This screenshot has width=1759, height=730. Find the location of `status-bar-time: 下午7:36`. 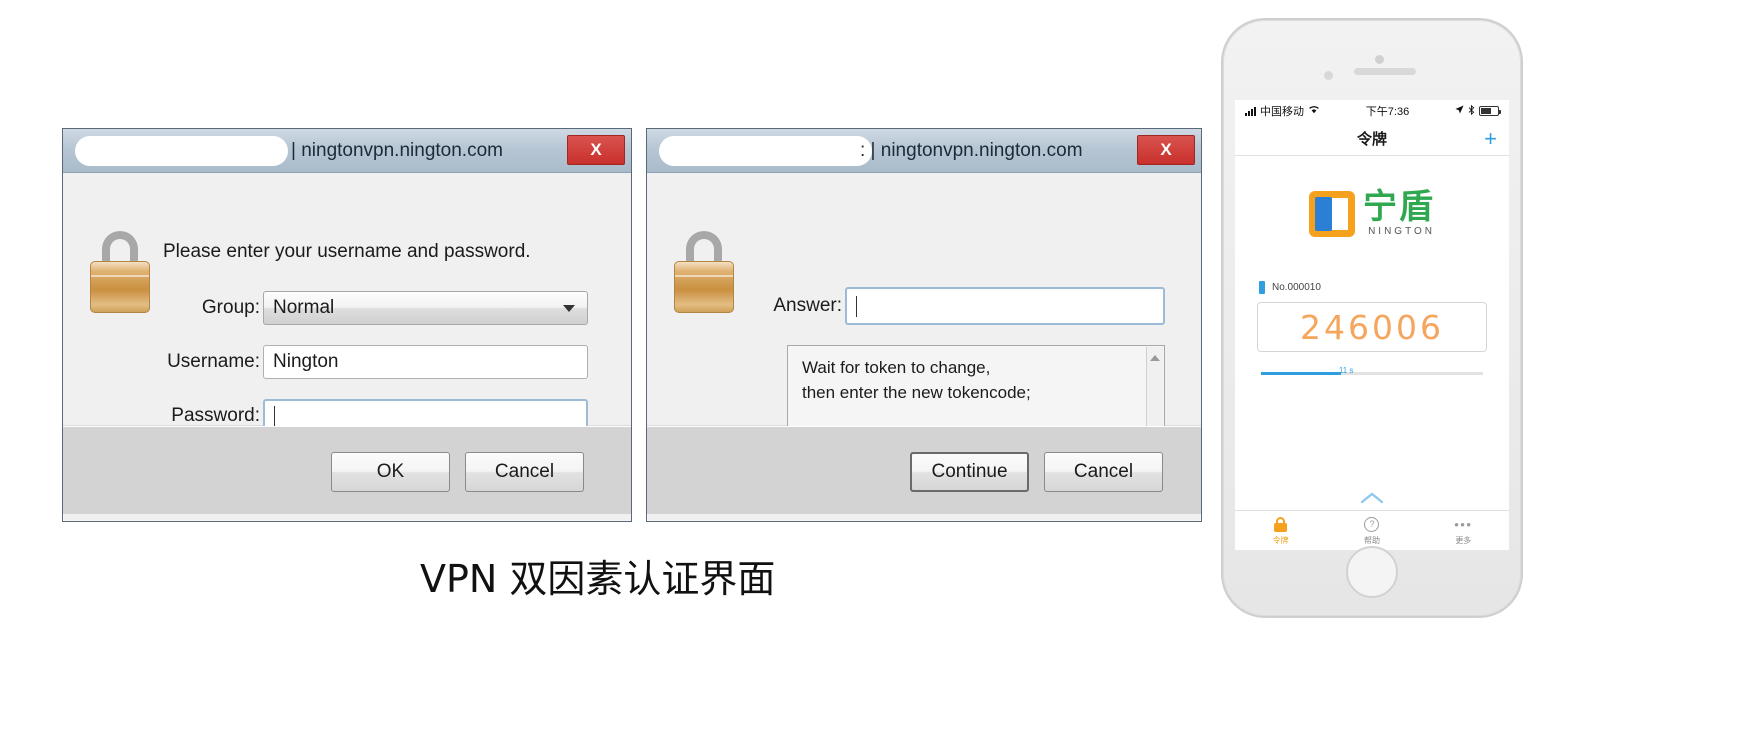

status-bar-time: 下午7:36 is located at coordinates (1387, 112).